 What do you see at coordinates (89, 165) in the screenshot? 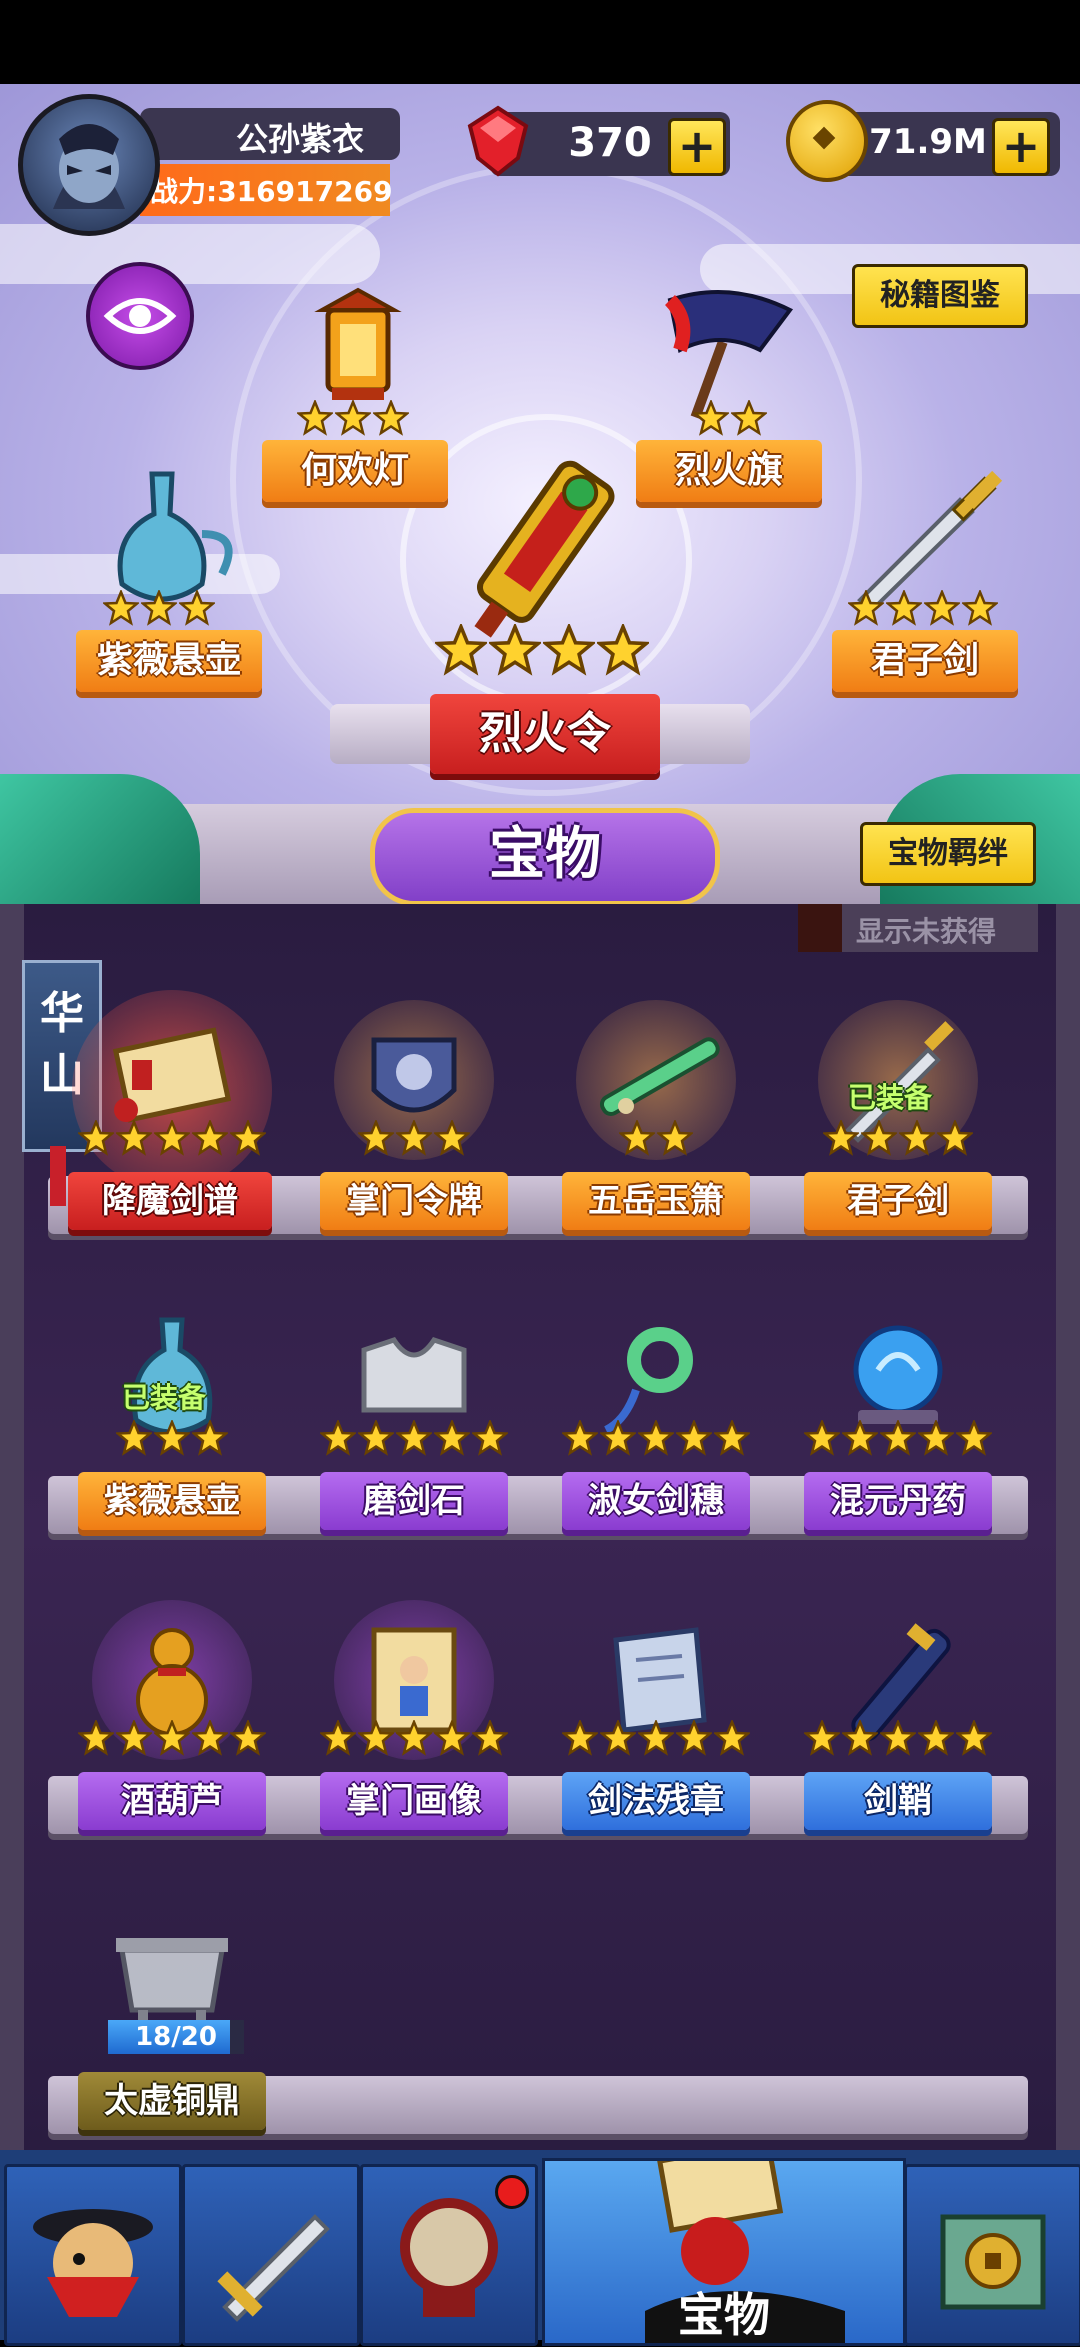
I see `player-avatar` at bounding box center [89, 165].